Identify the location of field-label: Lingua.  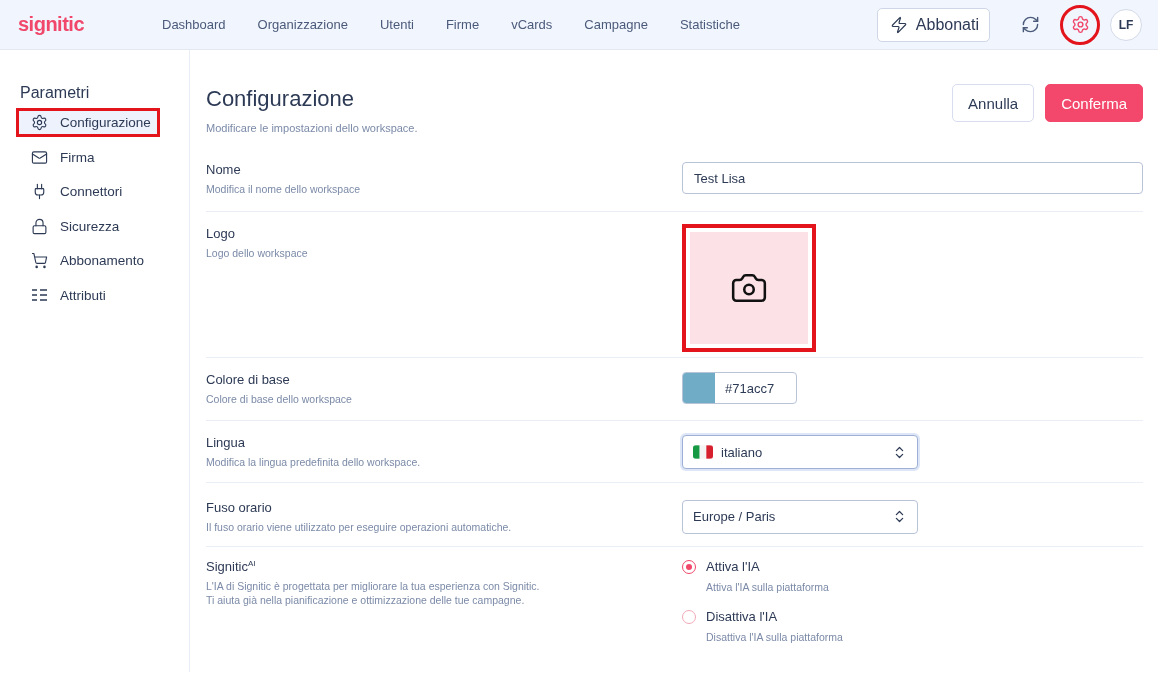
(226, 443).